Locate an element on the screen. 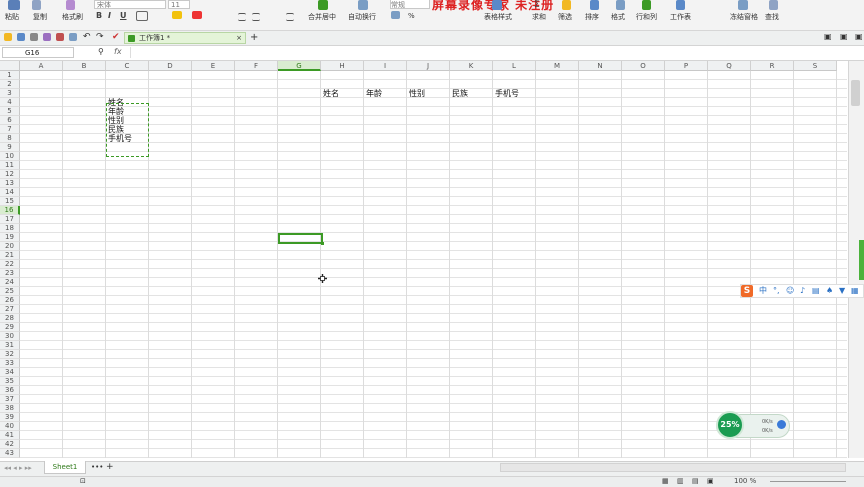 This screenshot has height=487, width=864. select-all-corner is located at coordinates (10, 66).